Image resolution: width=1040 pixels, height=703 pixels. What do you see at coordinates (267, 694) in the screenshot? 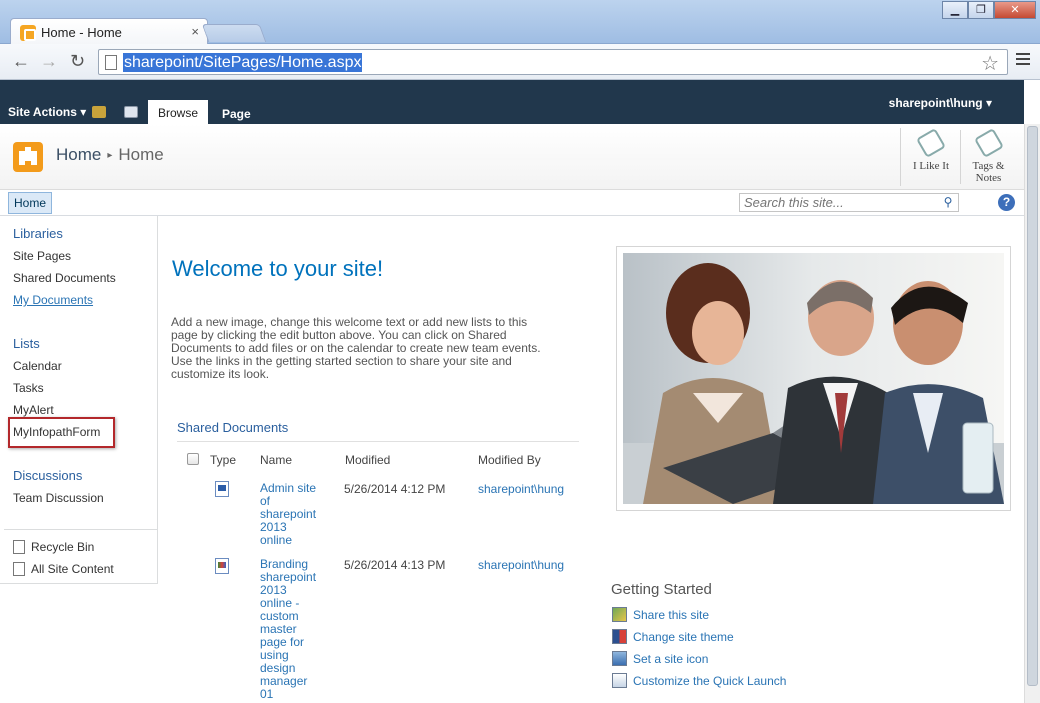
I see `document-name-line: 01` at bounding box center [267, 694].